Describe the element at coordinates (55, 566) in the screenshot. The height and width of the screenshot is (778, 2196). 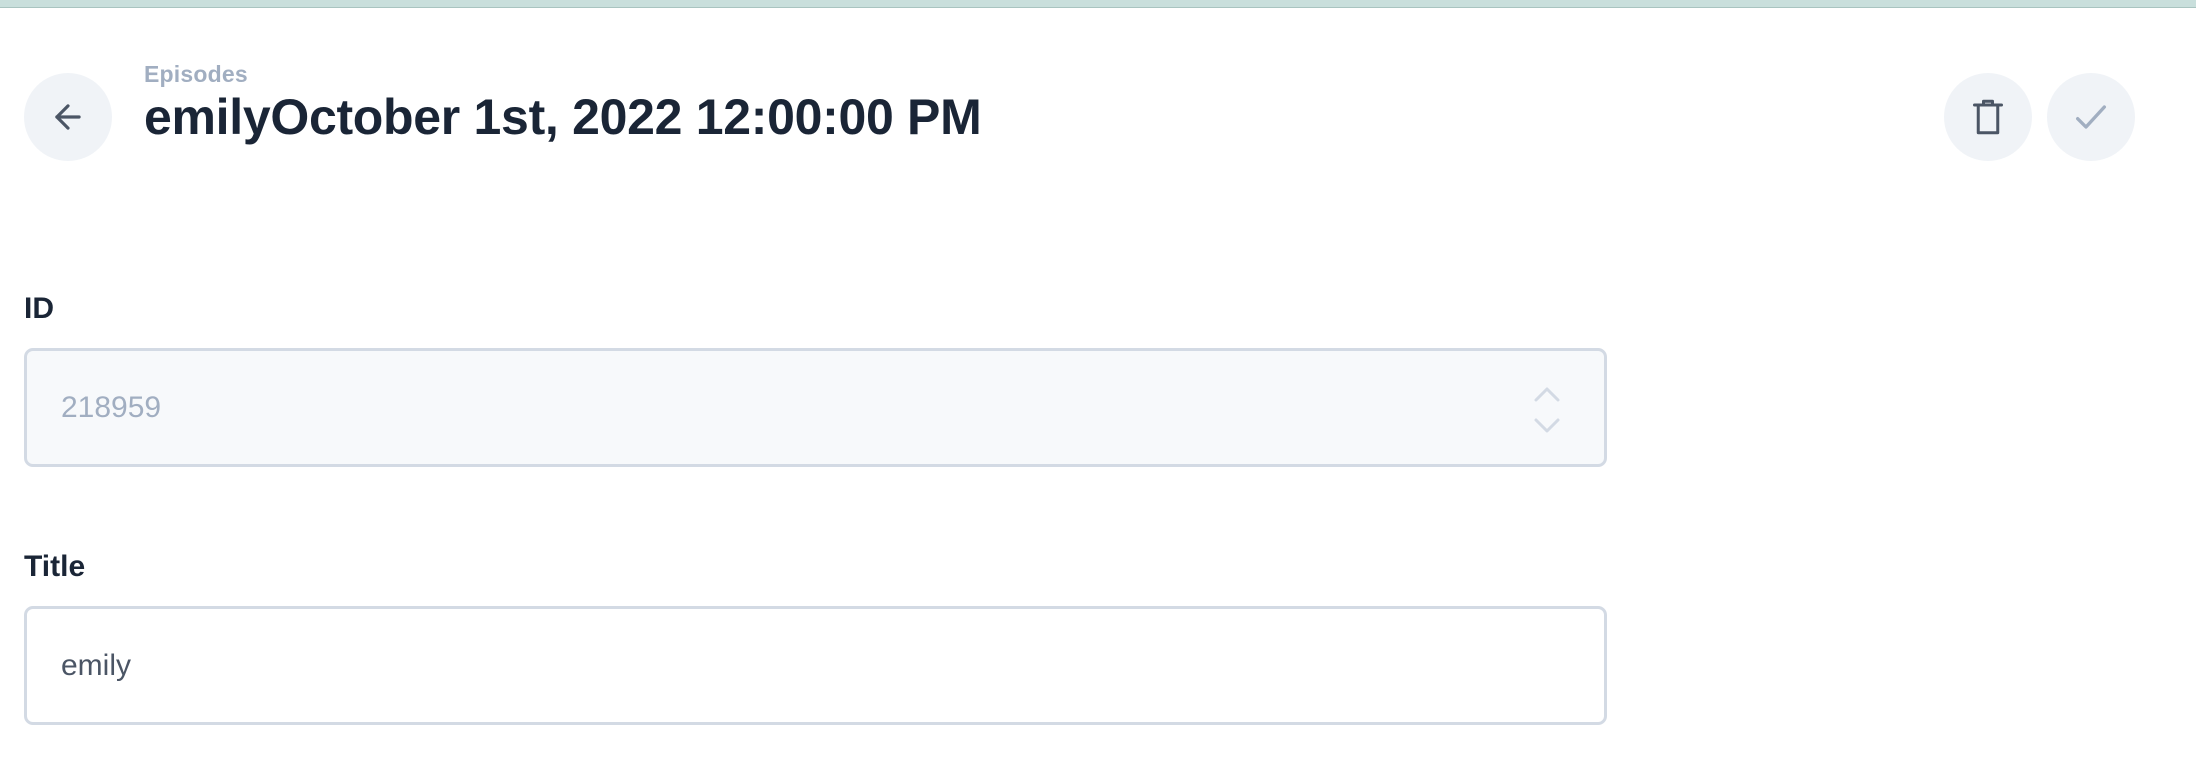
I see `title-field-label: Title` at that location.